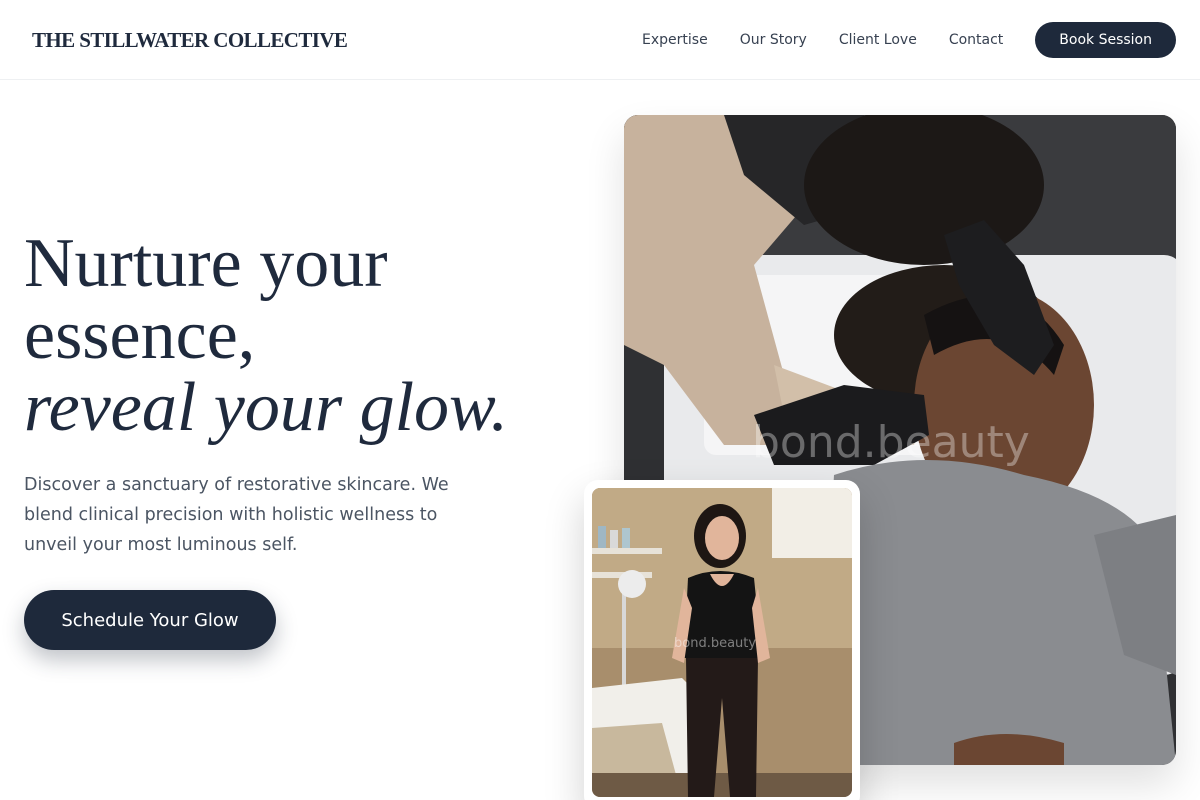 The height and width of the screenshot is (800, 1200). I want to click on hero-title: Nurture your essence, reveal your glow., so click(304, 336).